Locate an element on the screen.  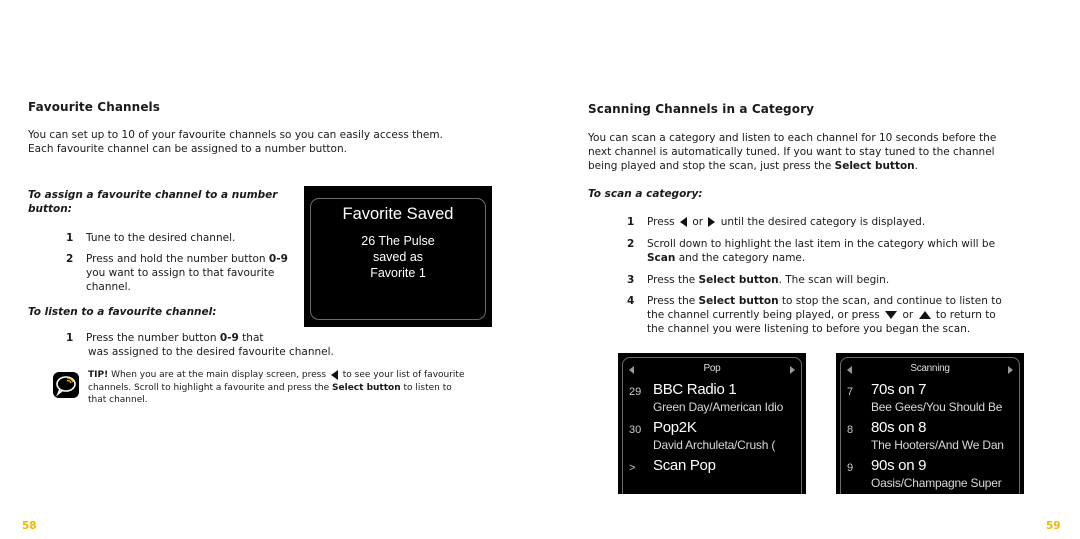
screen-line: 26 The Pulse is located at coordinates (398, 241).